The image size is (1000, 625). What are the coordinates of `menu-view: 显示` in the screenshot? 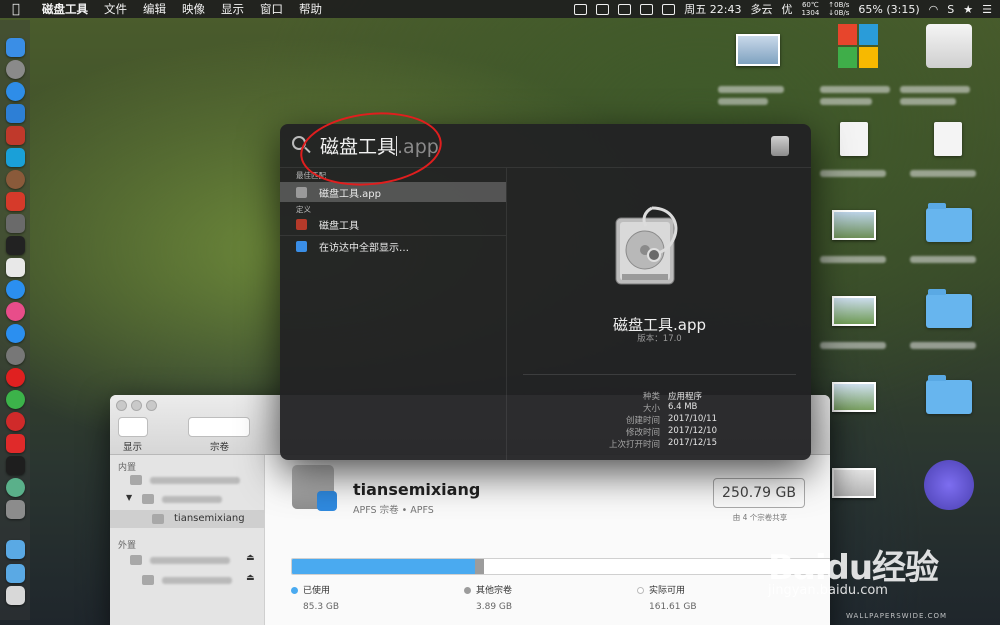 It's located at (232, 9).